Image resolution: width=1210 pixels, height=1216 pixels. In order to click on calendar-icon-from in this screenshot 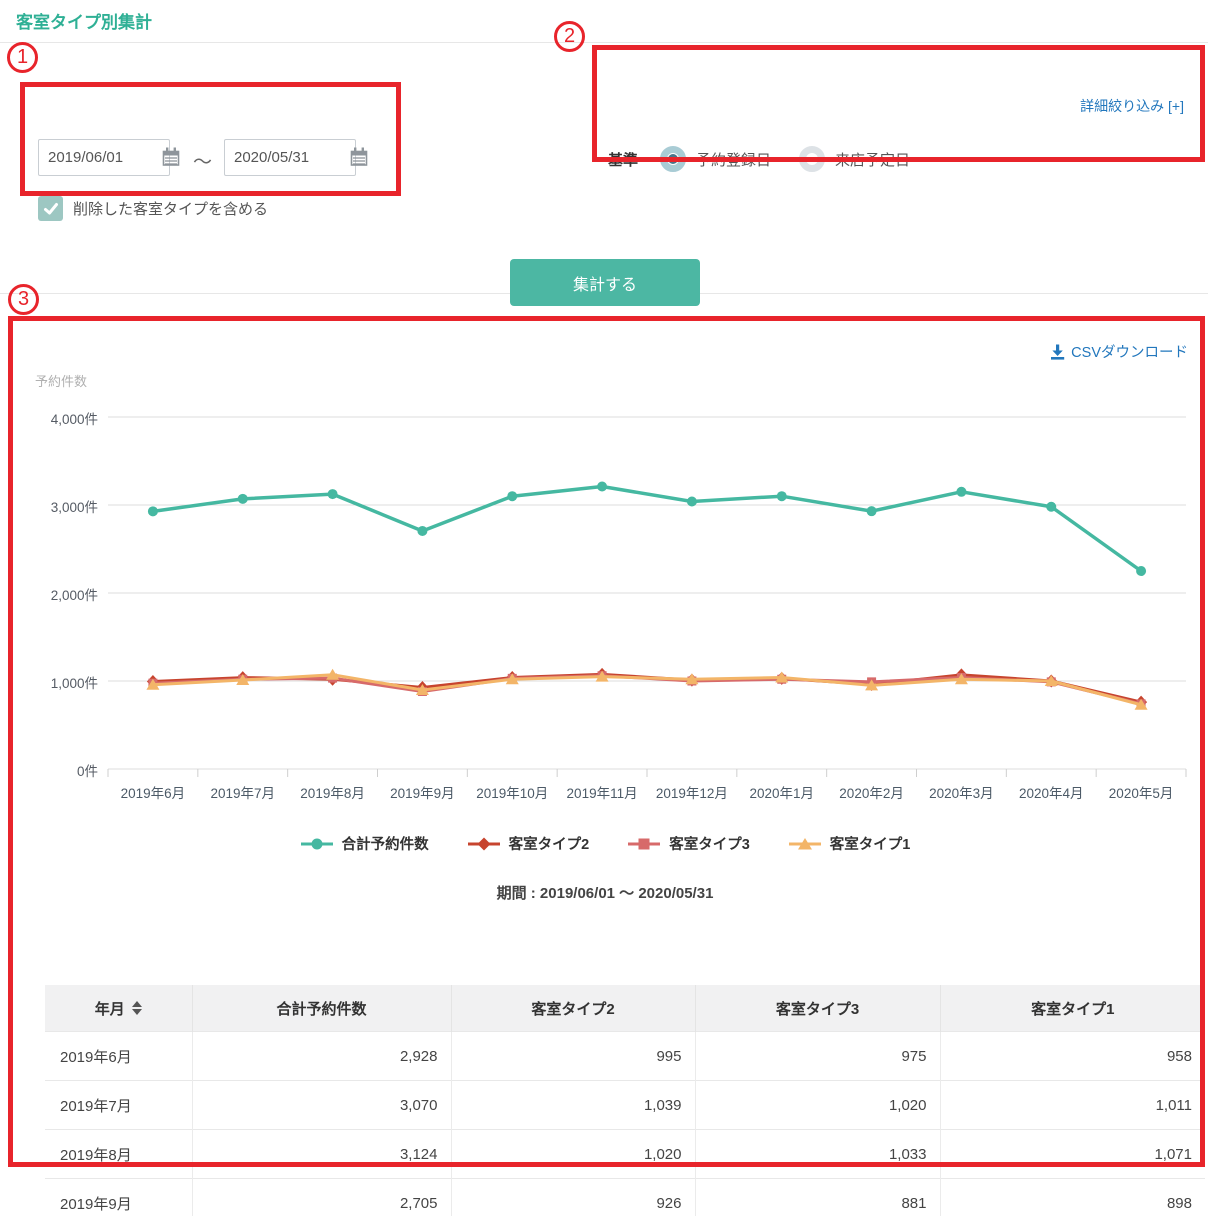, I will do `click(171, 157)`.